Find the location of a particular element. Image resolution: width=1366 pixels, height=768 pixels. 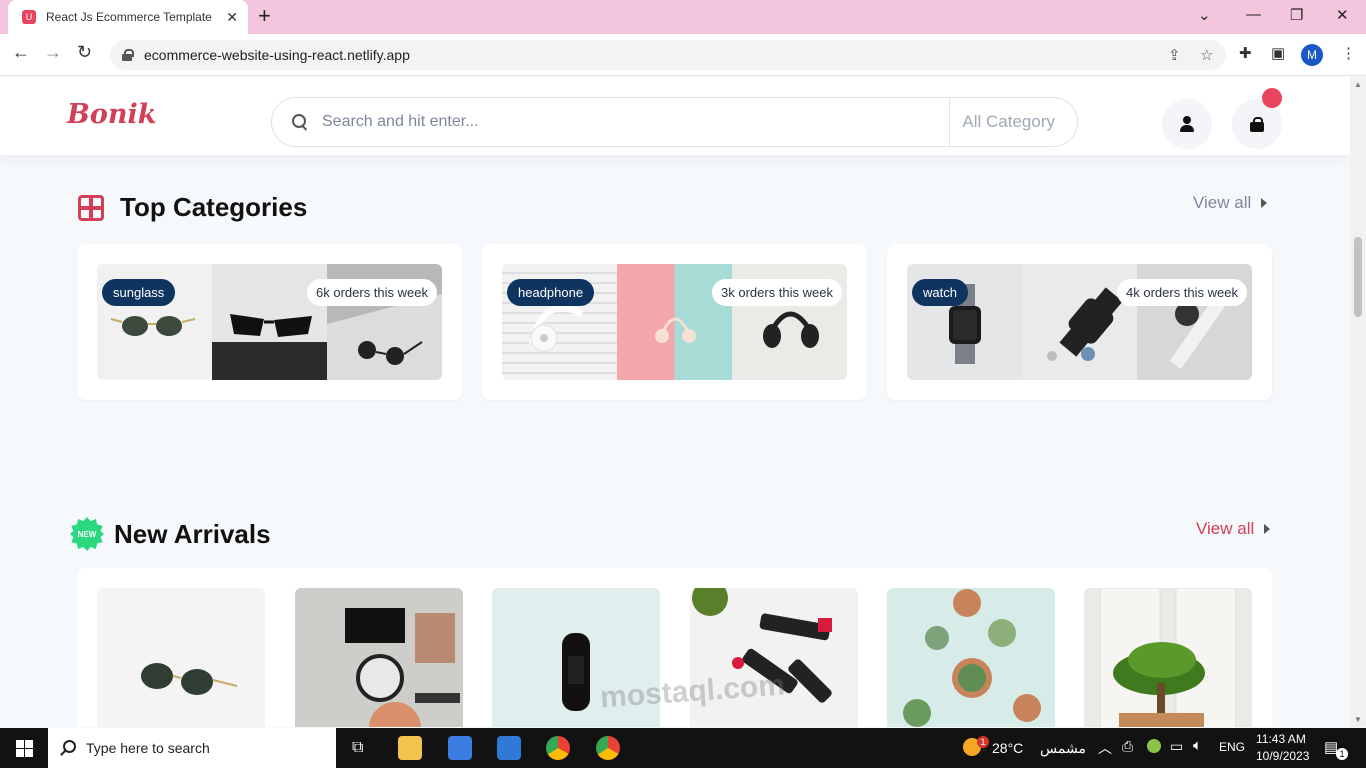

chrome-active-icon is located at coordinates (608, 748).